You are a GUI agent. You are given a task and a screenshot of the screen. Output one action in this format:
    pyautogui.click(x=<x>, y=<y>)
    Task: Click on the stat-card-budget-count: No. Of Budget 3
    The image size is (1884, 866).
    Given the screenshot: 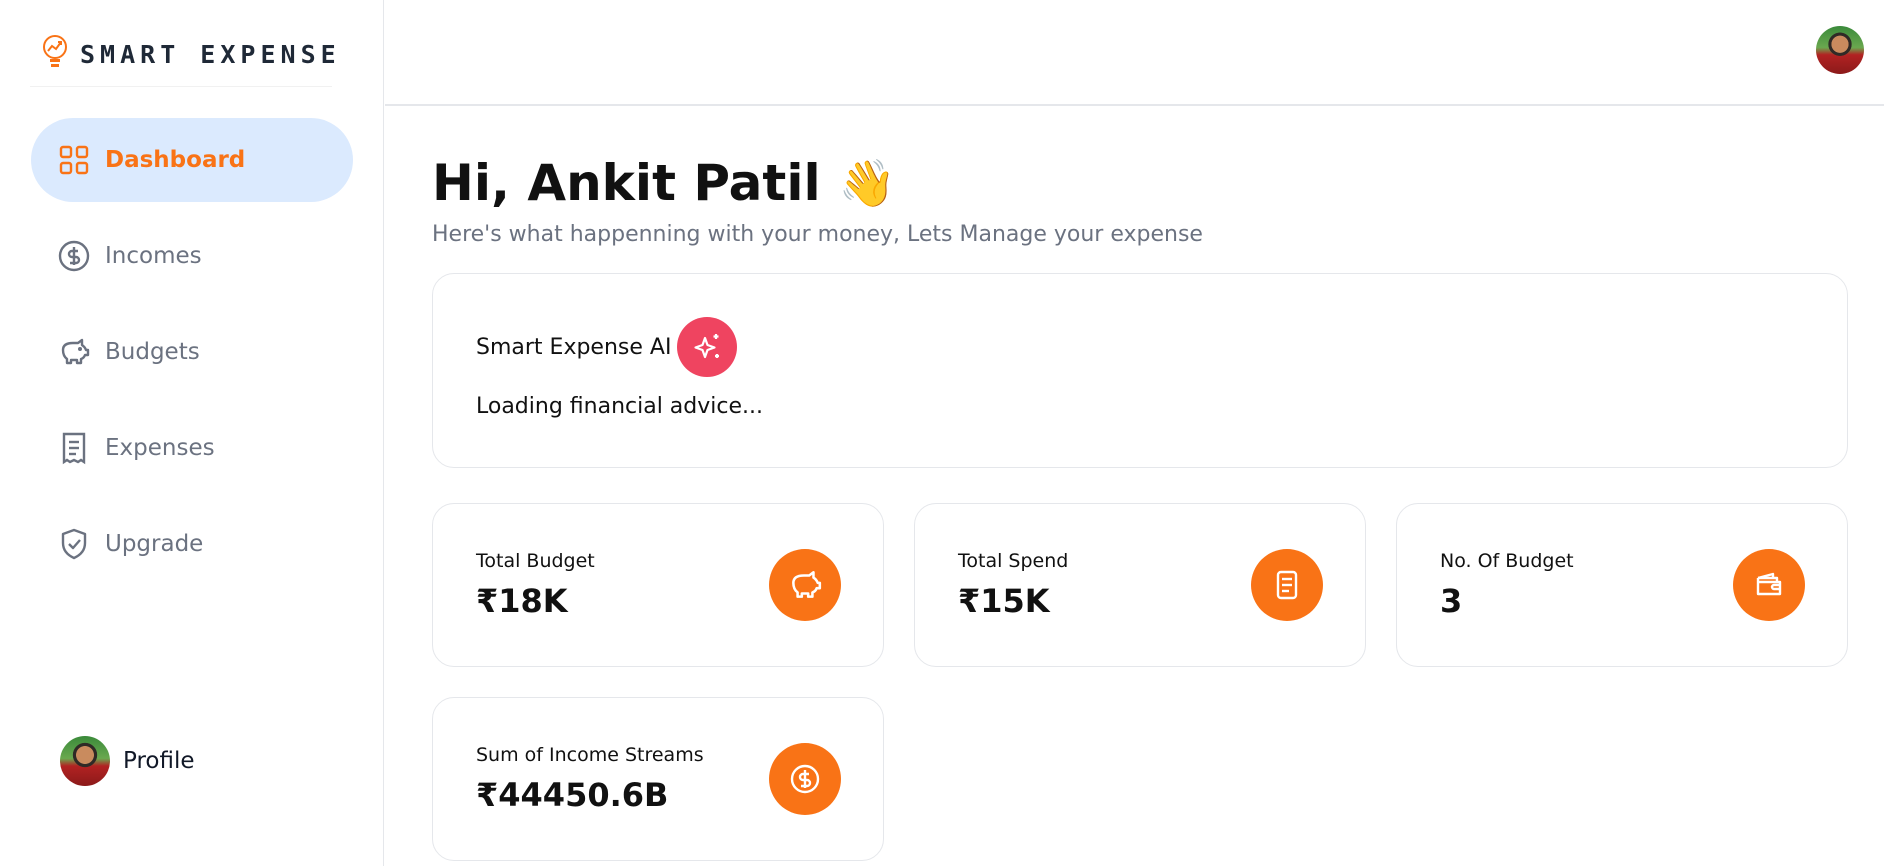 What is the action you would take?
    pyautogui.click(x=1622, y=585)
    